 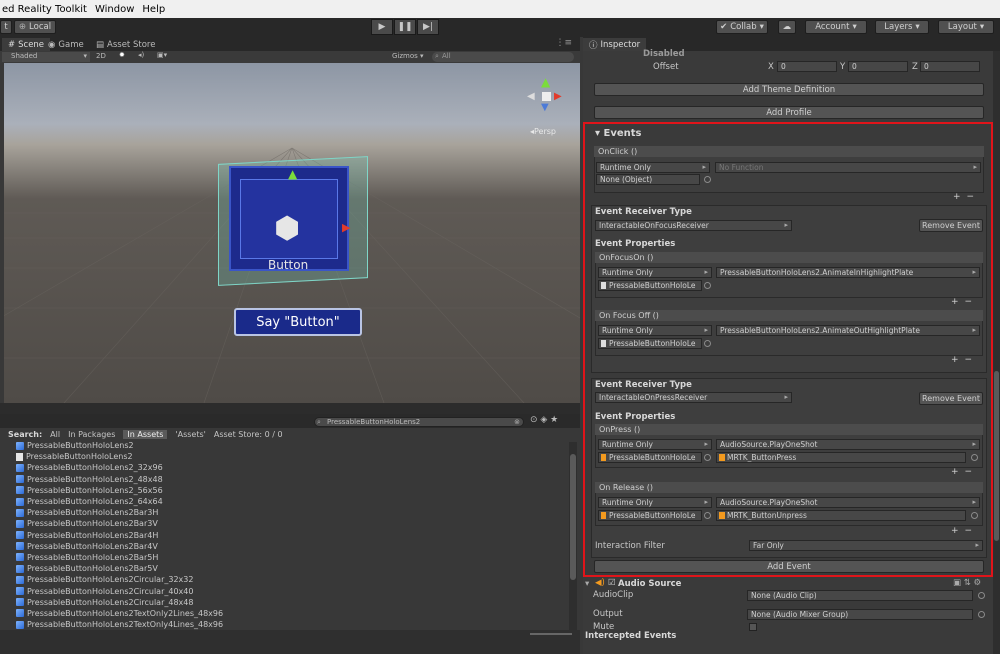 What do you see at coordinates (410, 57) in the screenshot?
I see `gizmos-dropdown: Gizmos ▾` at bounding box center [410, 57].